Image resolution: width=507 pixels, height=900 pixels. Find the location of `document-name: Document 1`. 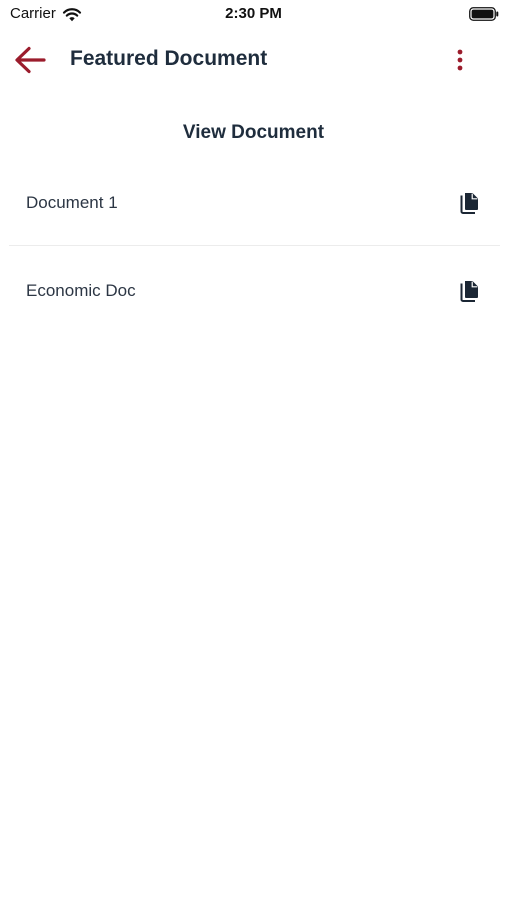

document-name: Document 1 is located at coordinates (72, 202).